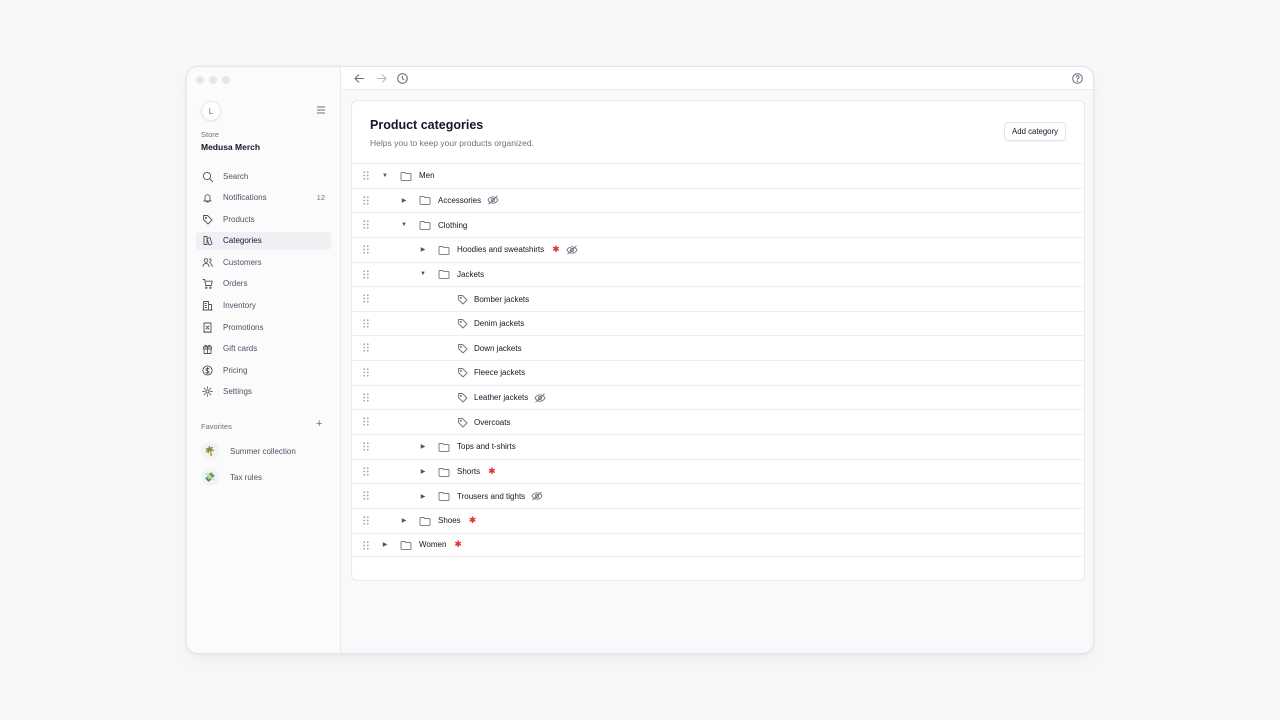 The height and width of the screenshot is (720, 1280). Describe the element at coordinates (200, 80) in the screenshot. I see `close-window-dot` at that location.